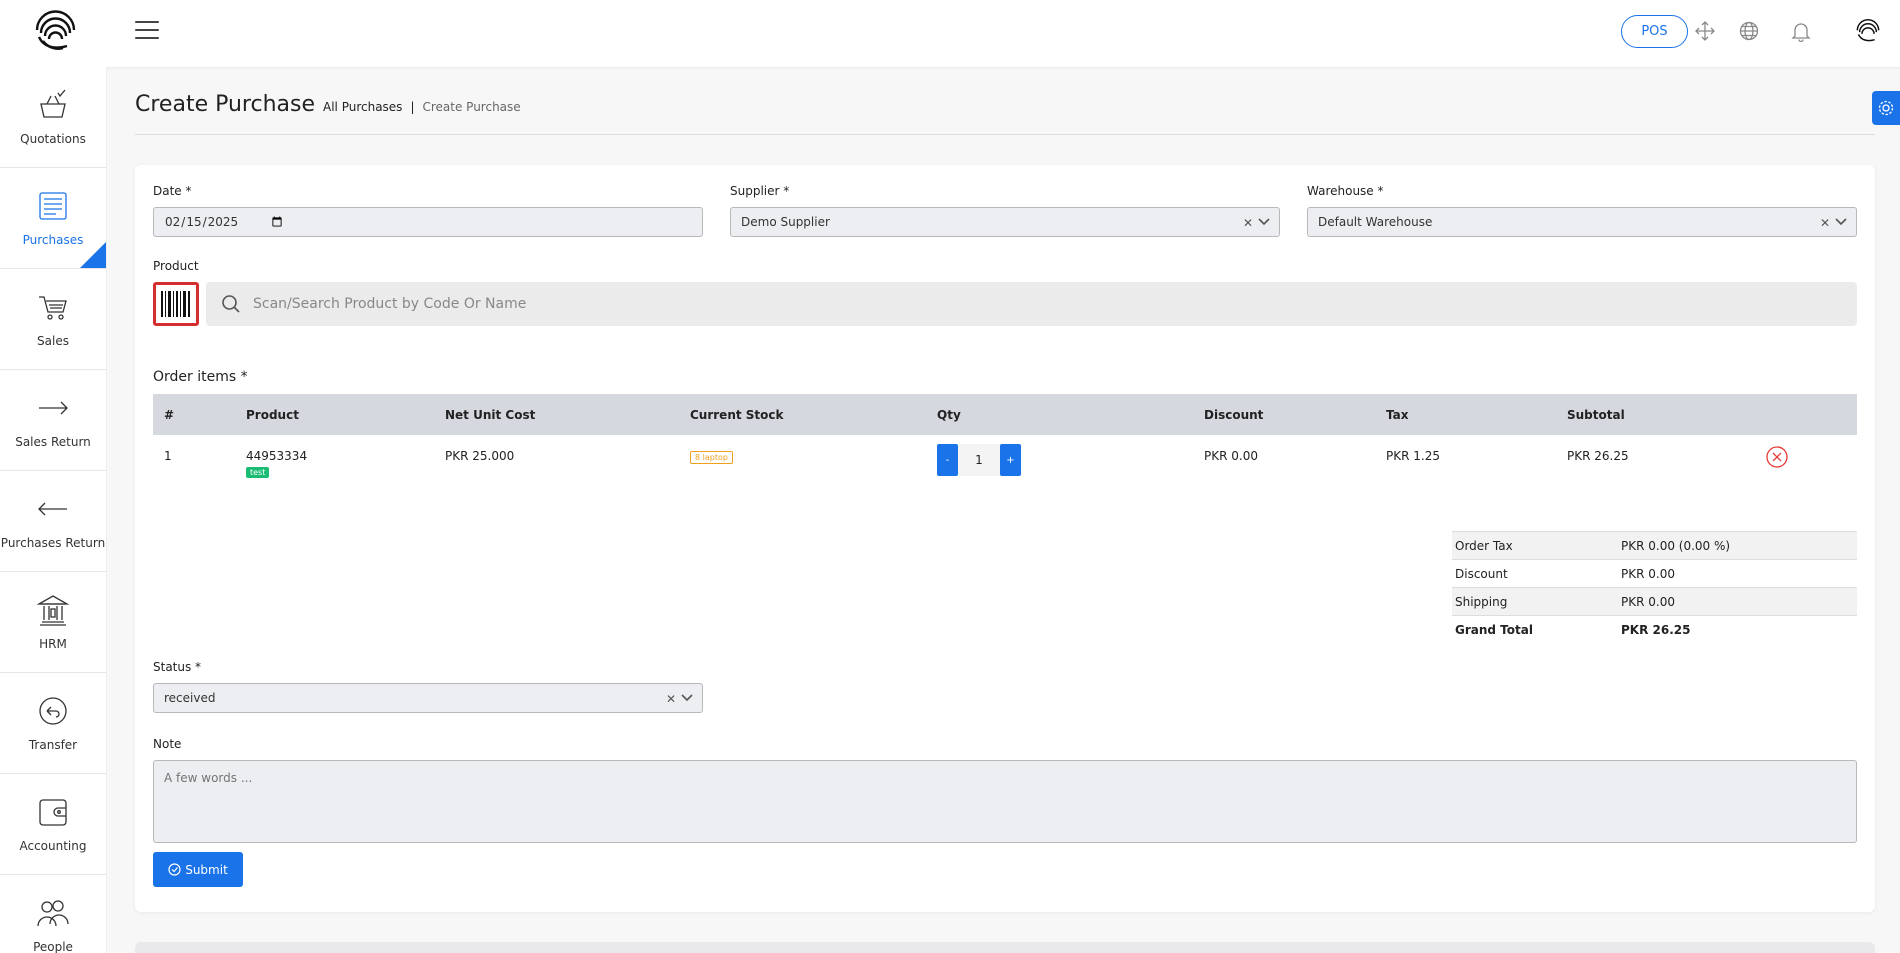 This screenshot has width=1900, height=953. What do you see at coordinates (471, 107) in the screenshot?
I see `breadcrumb-current: Create Purchase` at bounding box center [471, 107].